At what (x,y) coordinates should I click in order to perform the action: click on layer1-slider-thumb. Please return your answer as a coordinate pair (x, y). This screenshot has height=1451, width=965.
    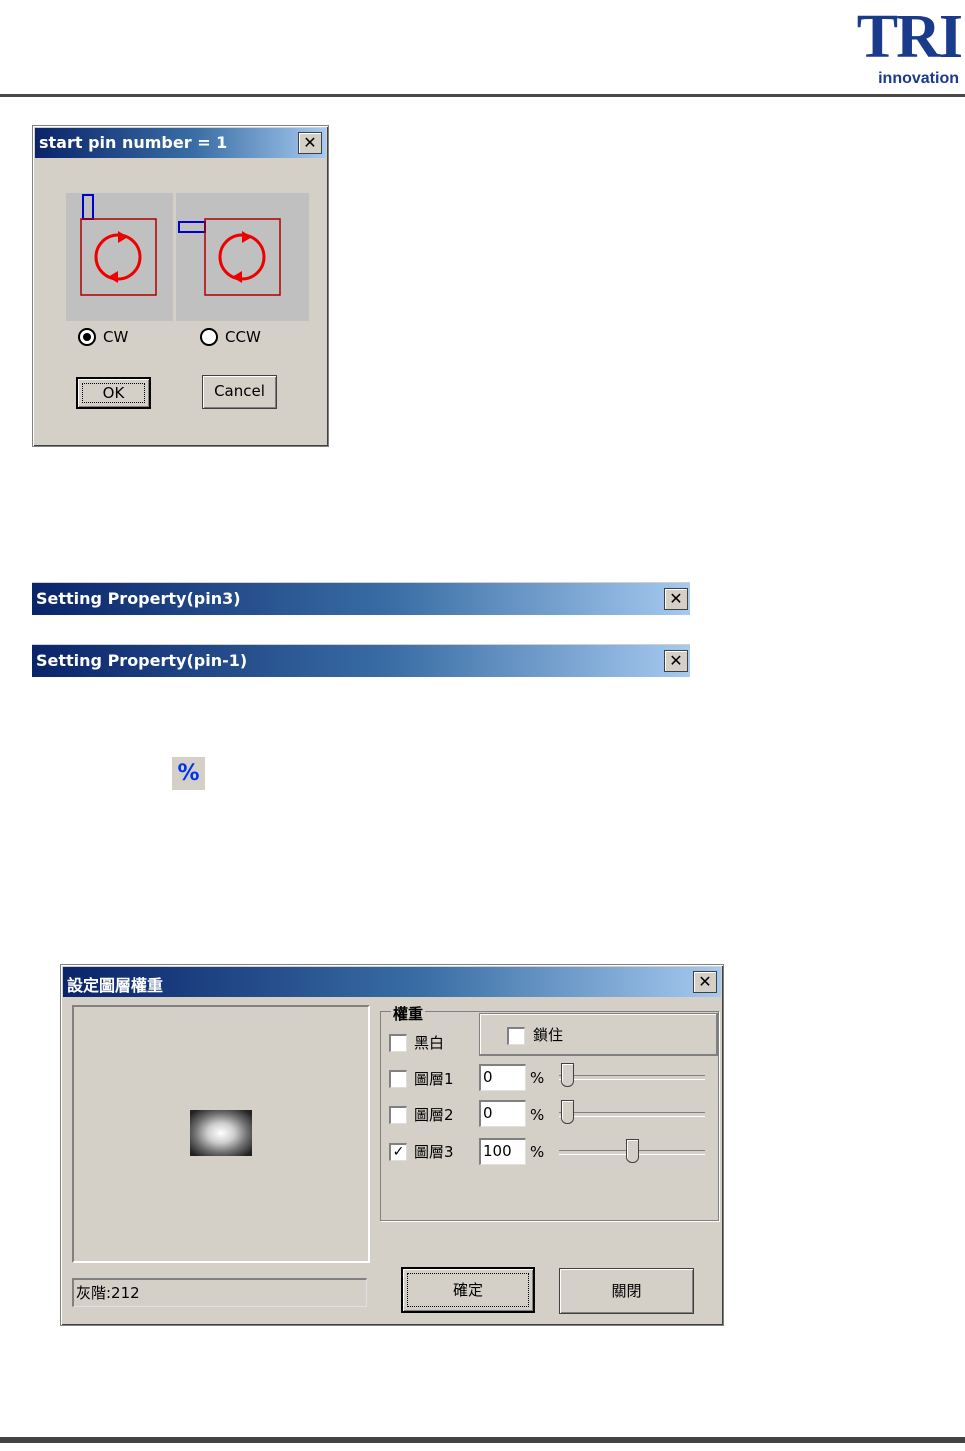
    Looking at the image, I should click on (567, 1075).